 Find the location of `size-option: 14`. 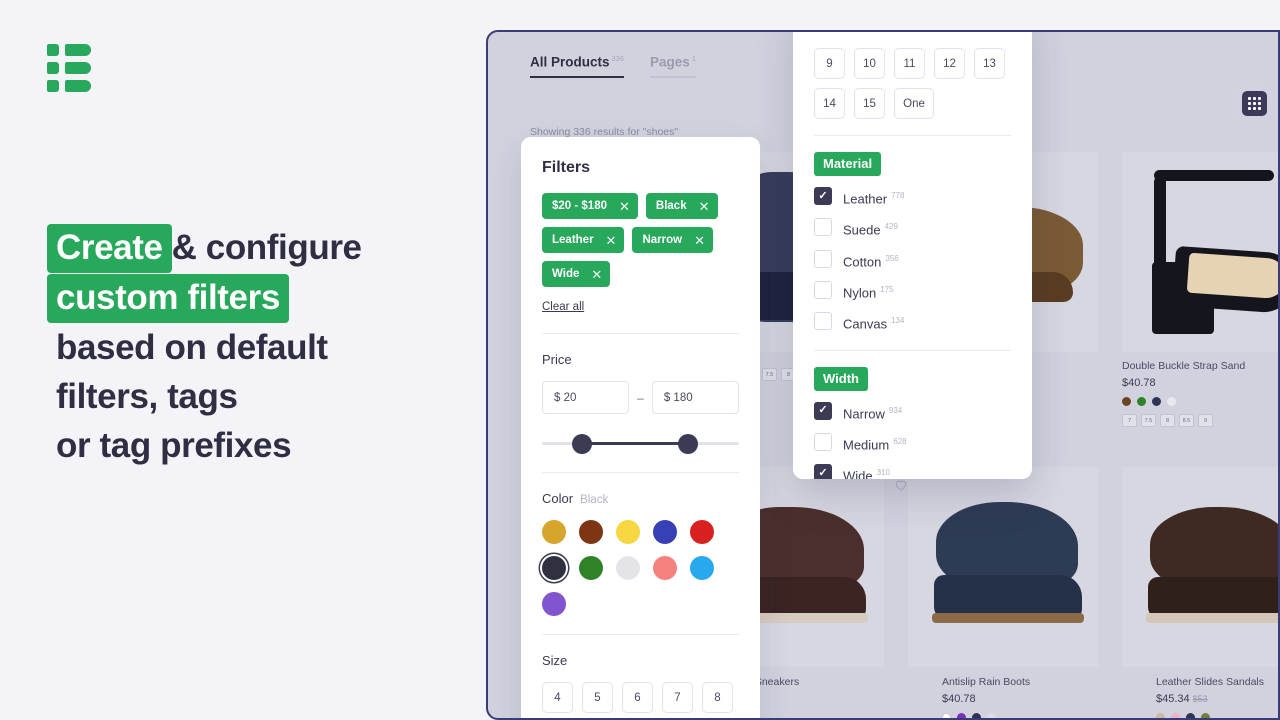

size-option: 14 is located at coordinates (829, 103).